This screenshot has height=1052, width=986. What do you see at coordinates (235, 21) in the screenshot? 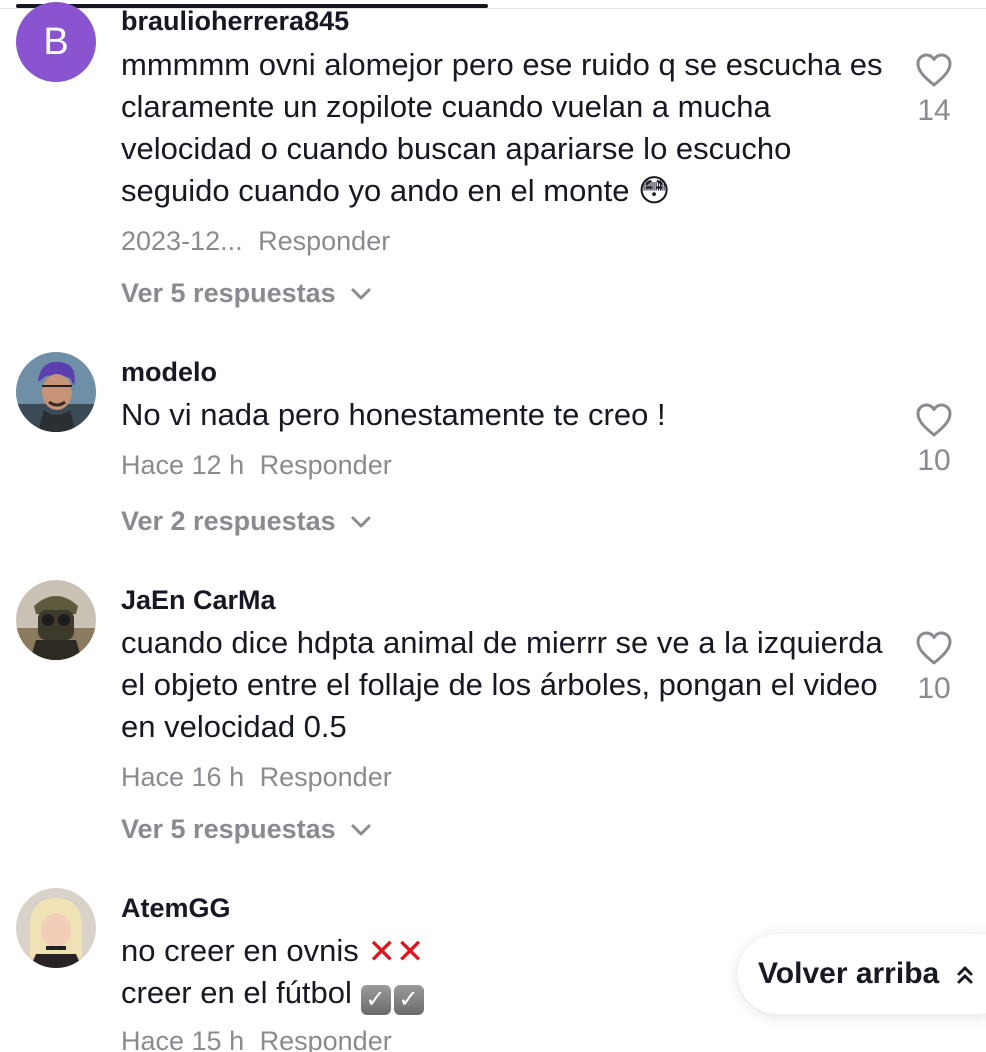
I see `comment-username: braulioherrera845` at bounding box center [235, 21].